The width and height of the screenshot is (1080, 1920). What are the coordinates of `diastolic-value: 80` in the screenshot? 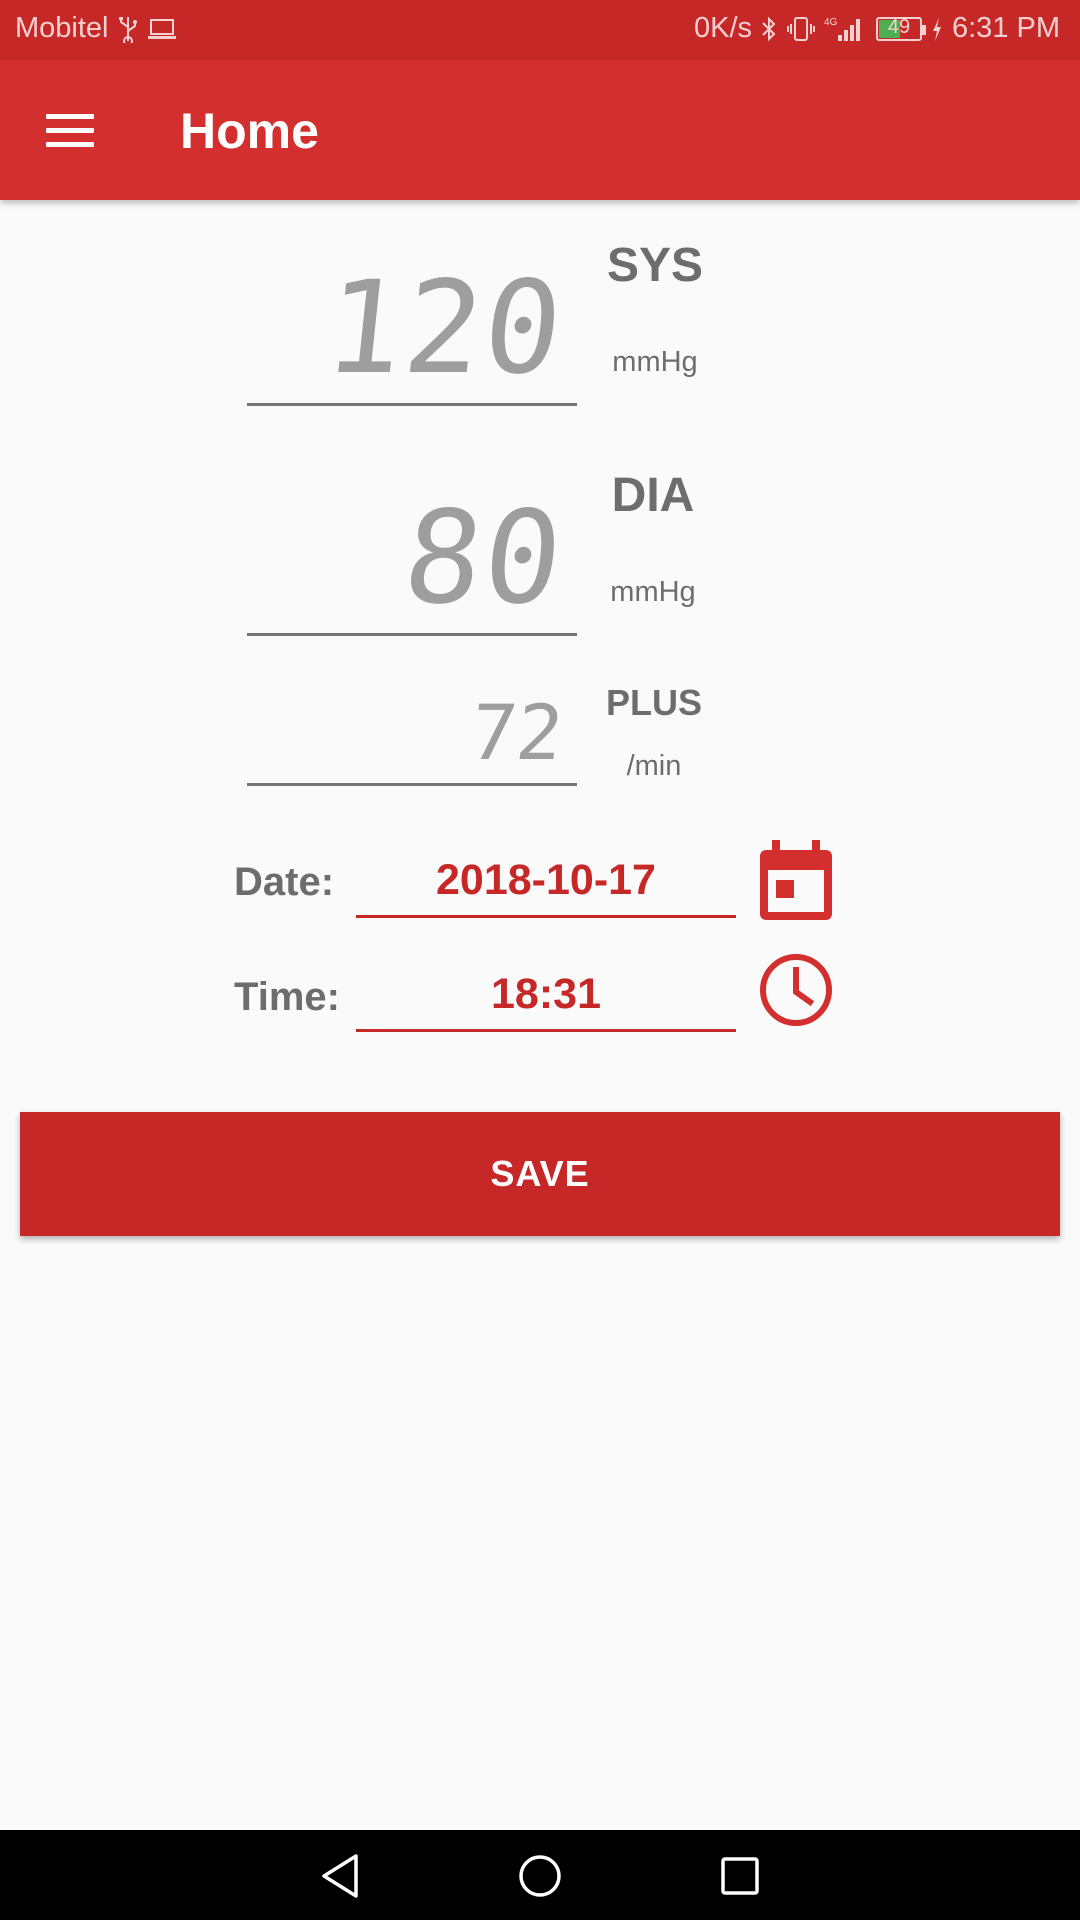 It's located at (484, 558).